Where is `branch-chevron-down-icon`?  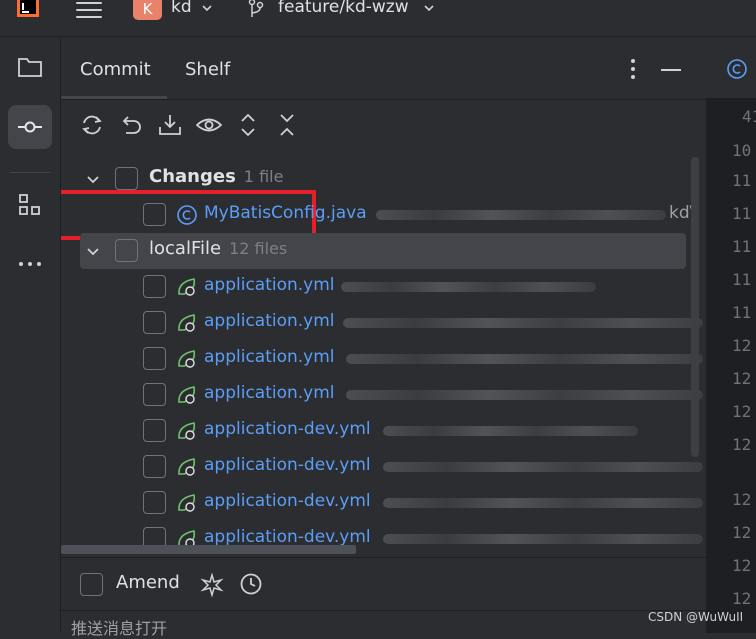 branch-chevron-down-icon is located at coordinates (429, 8).